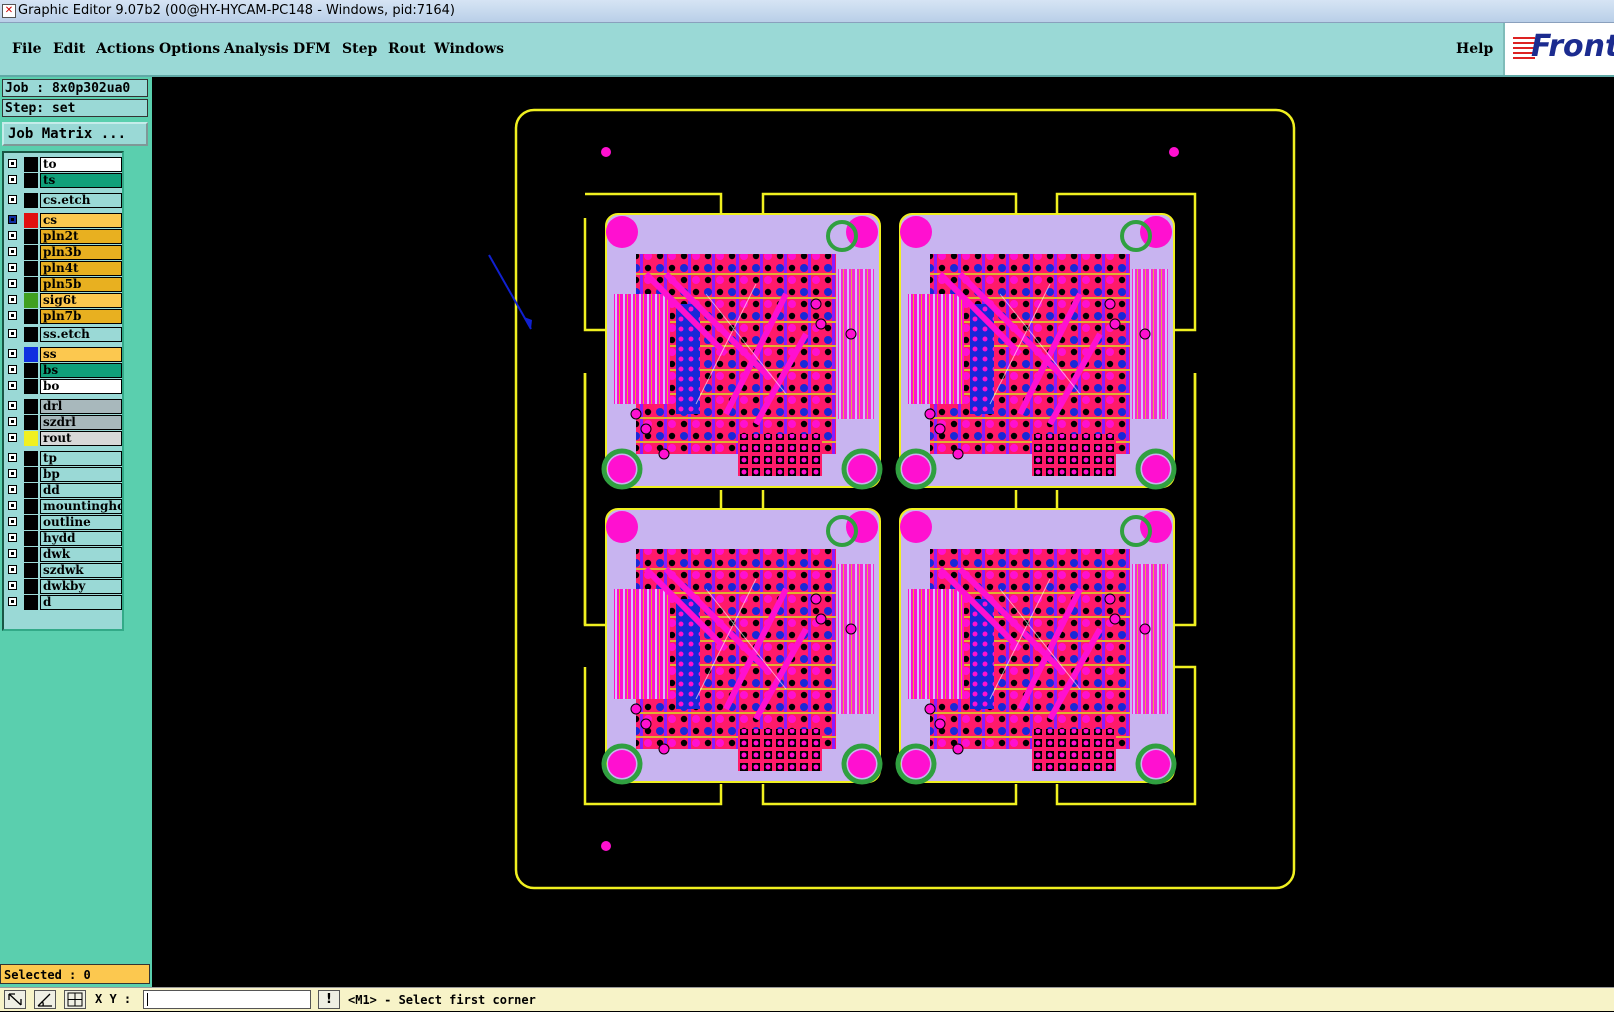 Image resolution: width=1614 pixels, height=1012 pixels. I want to click on layer-name: to, so click(81, 164).